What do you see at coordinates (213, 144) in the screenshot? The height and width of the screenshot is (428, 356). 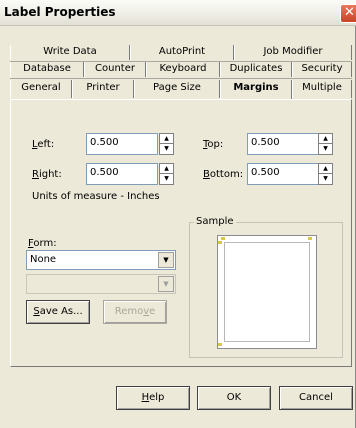 I see `top-label: Top:` at bounding box center [213, 144].